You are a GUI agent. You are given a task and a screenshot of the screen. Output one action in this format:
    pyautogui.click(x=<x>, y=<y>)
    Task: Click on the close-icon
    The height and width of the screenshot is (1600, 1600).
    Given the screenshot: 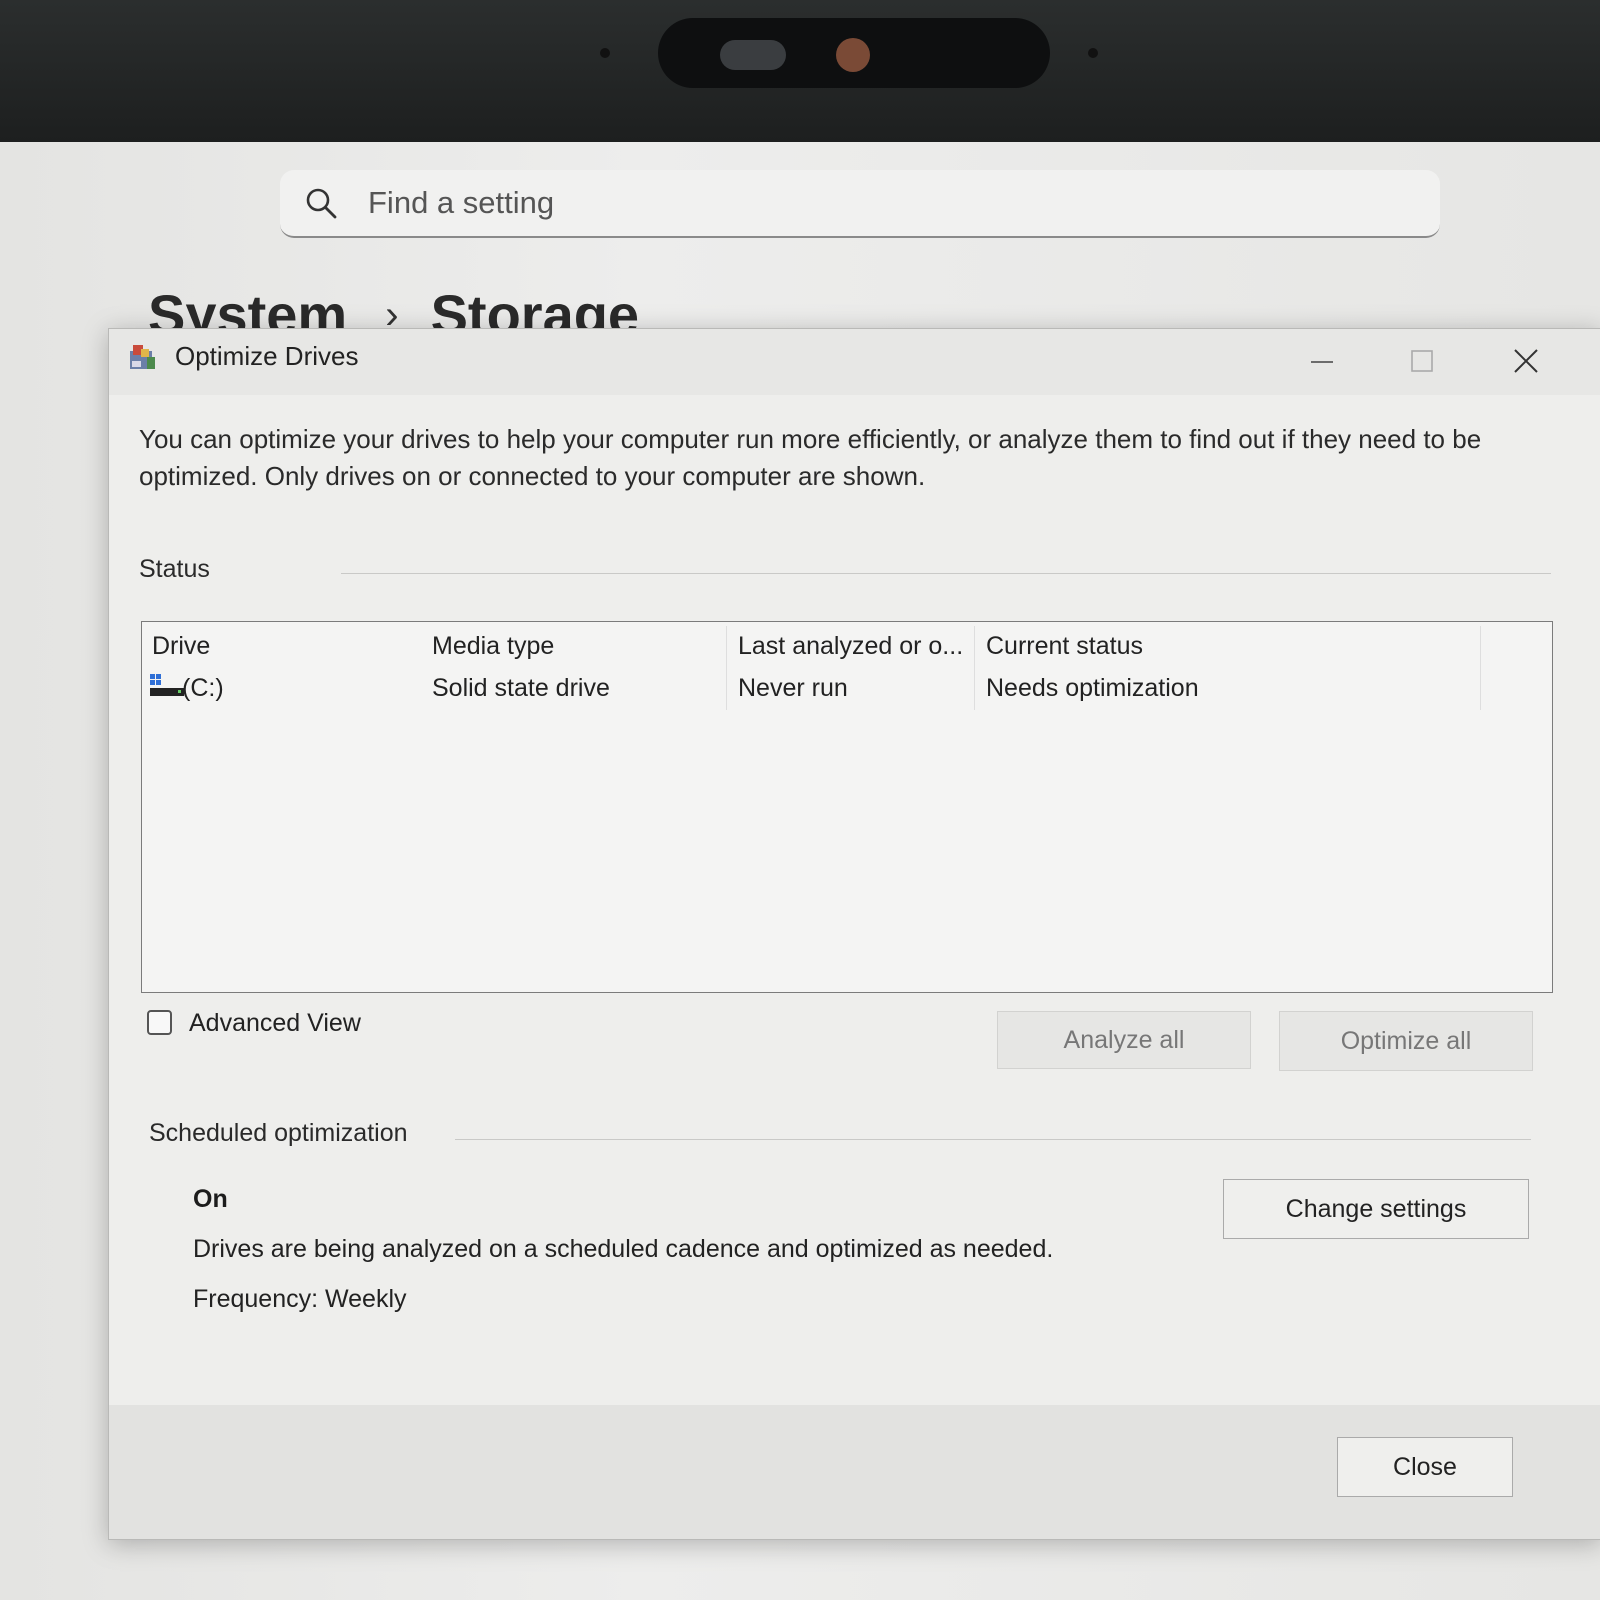 What is the action you would take?
    pyautogui.click(x=1526, y=361)
    